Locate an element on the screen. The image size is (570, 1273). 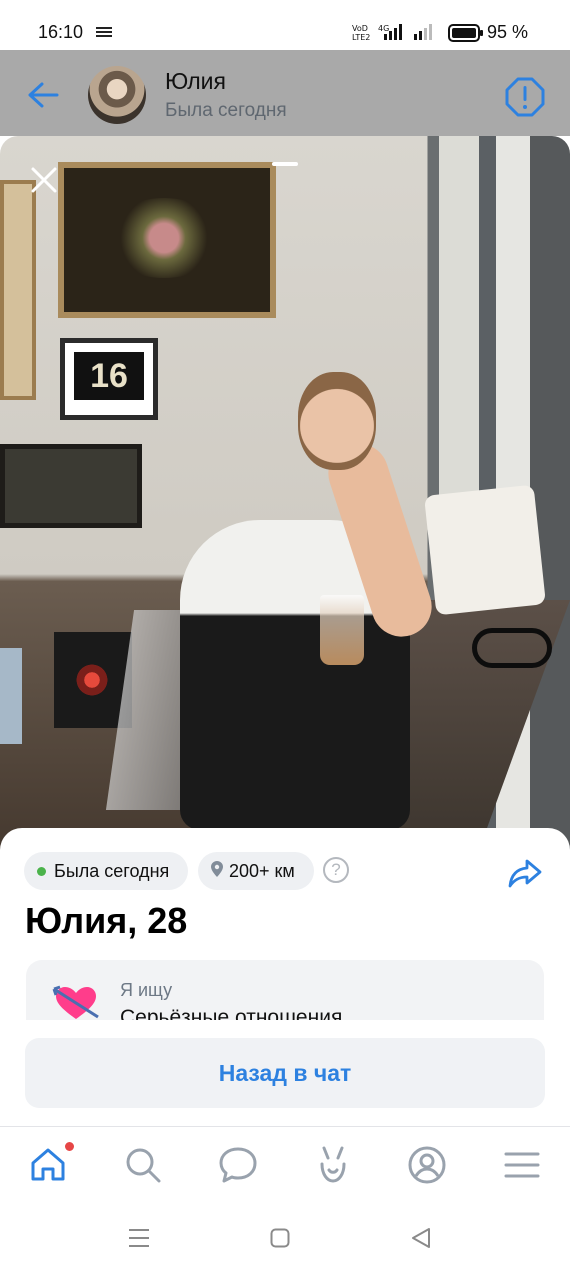
location-pin-icon is located at coordinates (217, 871).